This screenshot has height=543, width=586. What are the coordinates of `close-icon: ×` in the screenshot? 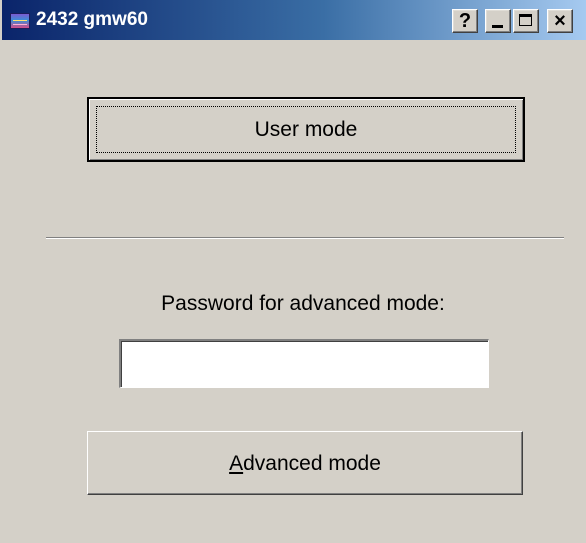 It's located at (560, 21).